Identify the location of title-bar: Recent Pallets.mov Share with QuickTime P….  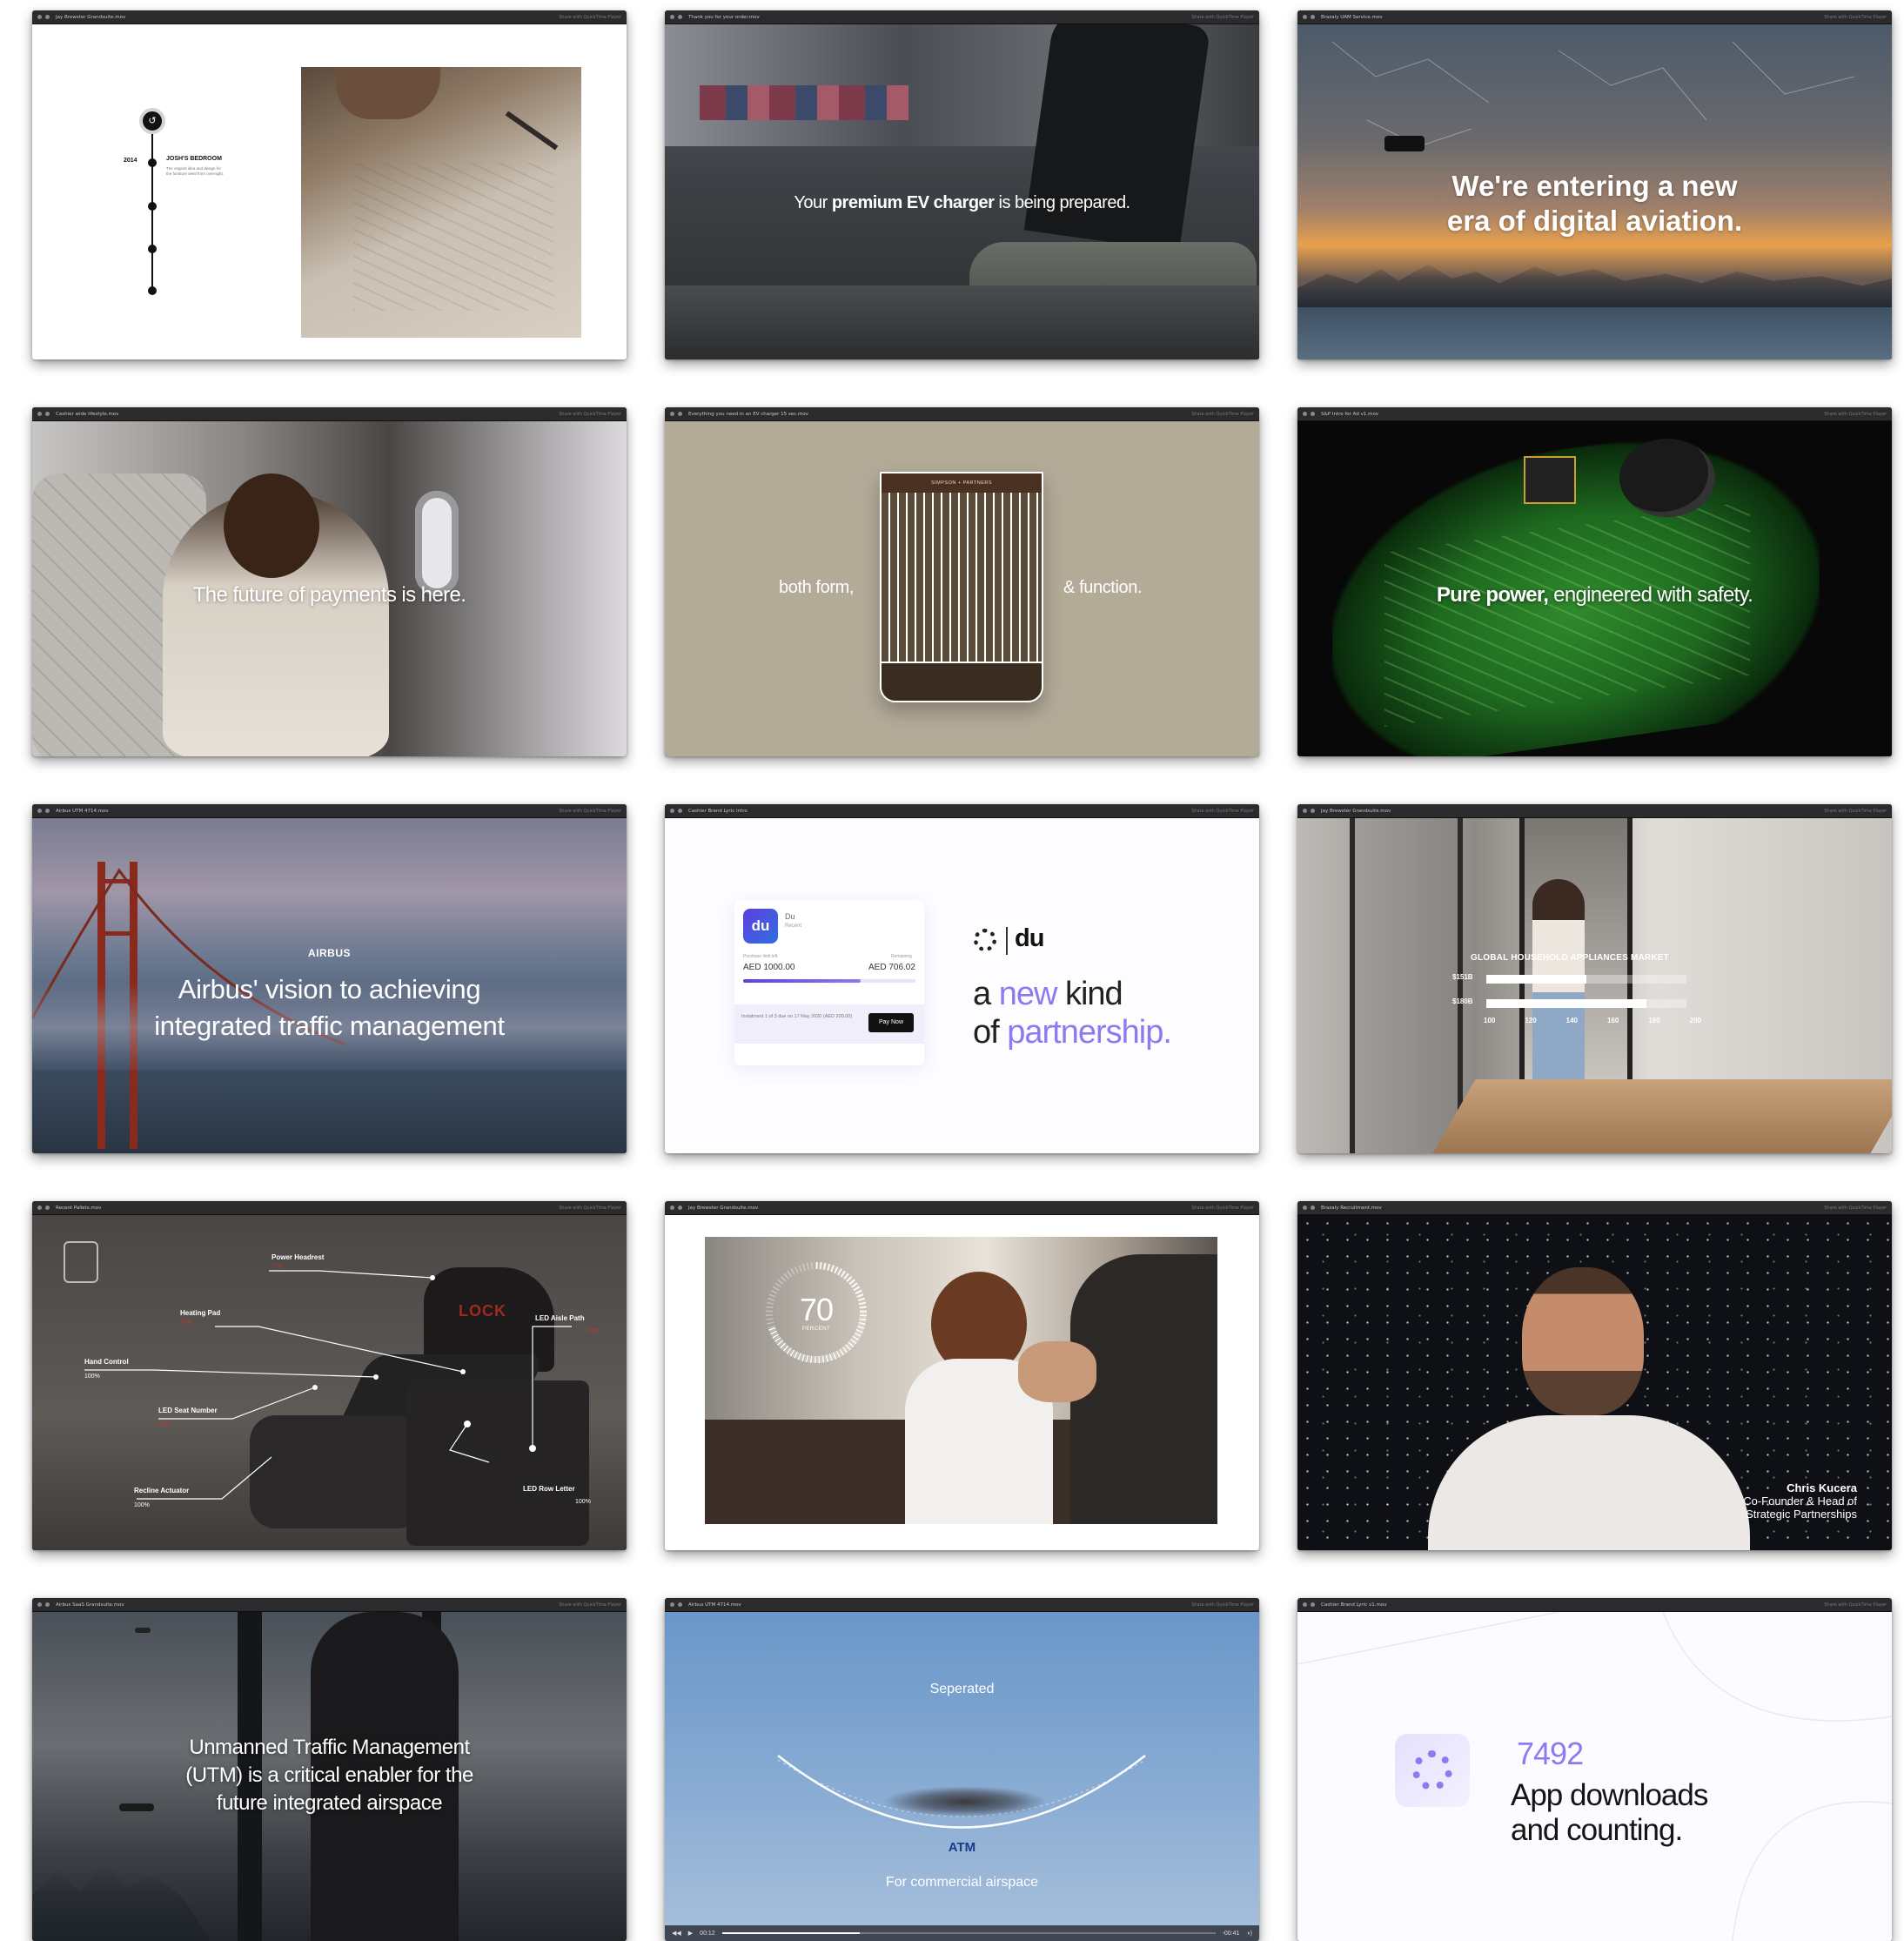
(329, 1208).